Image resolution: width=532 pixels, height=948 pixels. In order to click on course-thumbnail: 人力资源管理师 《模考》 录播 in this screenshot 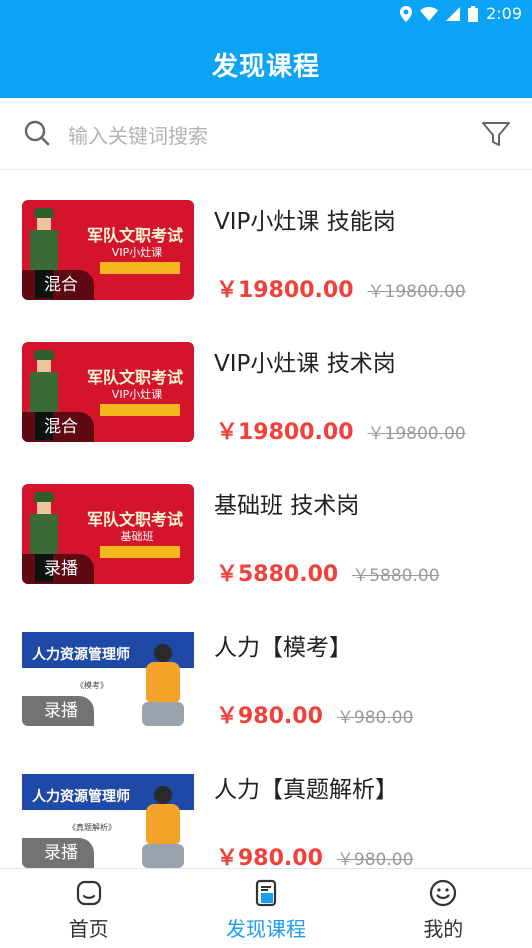, I will do `click(108, 676)`.